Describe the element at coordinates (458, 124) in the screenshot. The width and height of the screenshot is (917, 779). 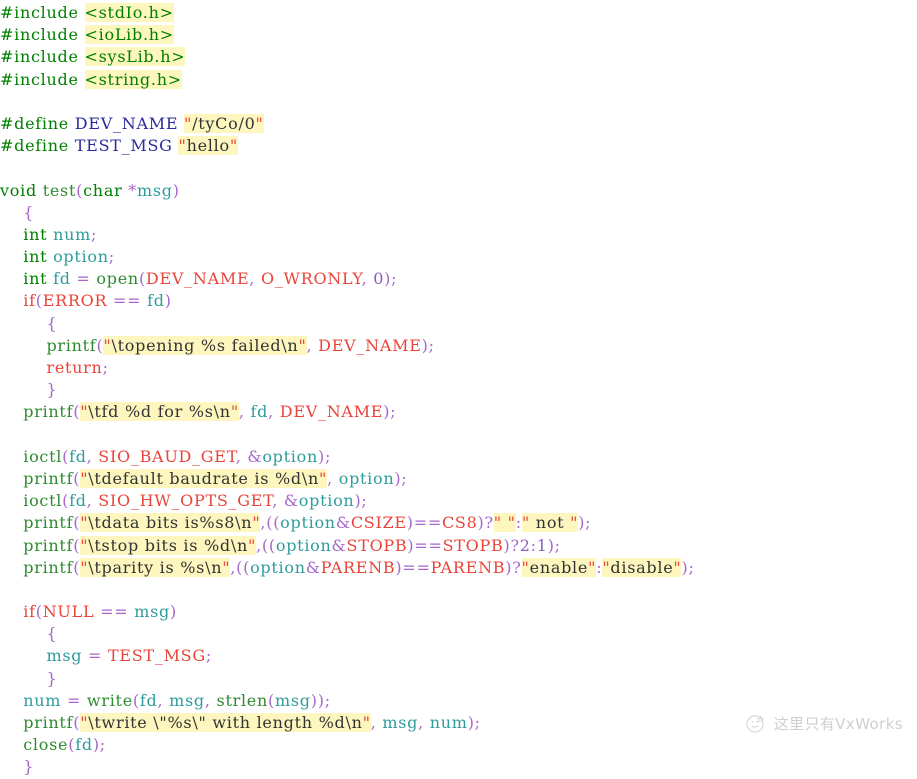
I see `code-line: #define DEV_NAME "/tyCo/0"` at that location.